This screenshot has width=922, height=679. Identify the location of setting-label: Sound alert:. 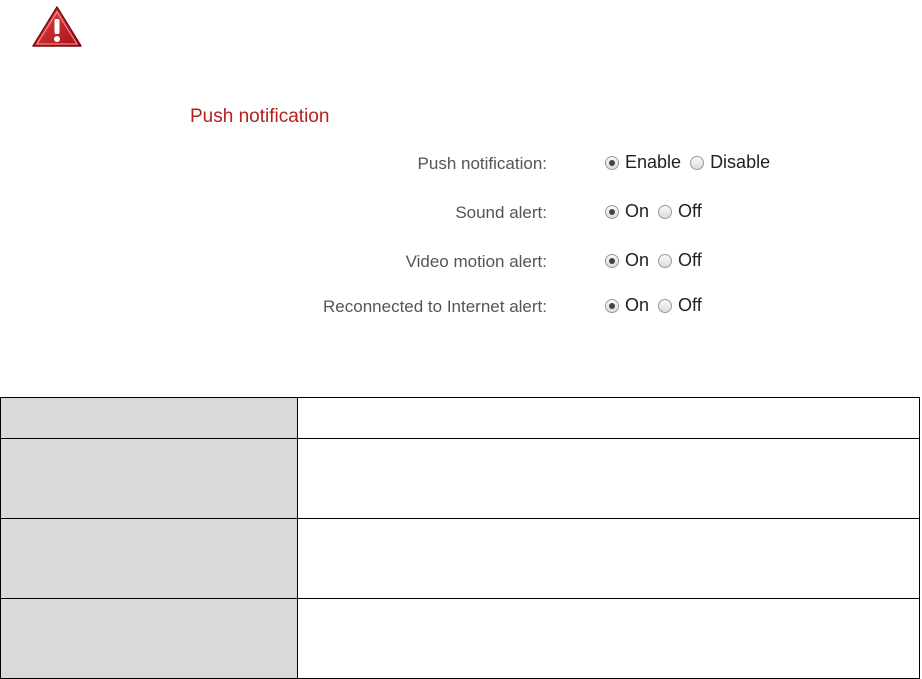
(501, 212).